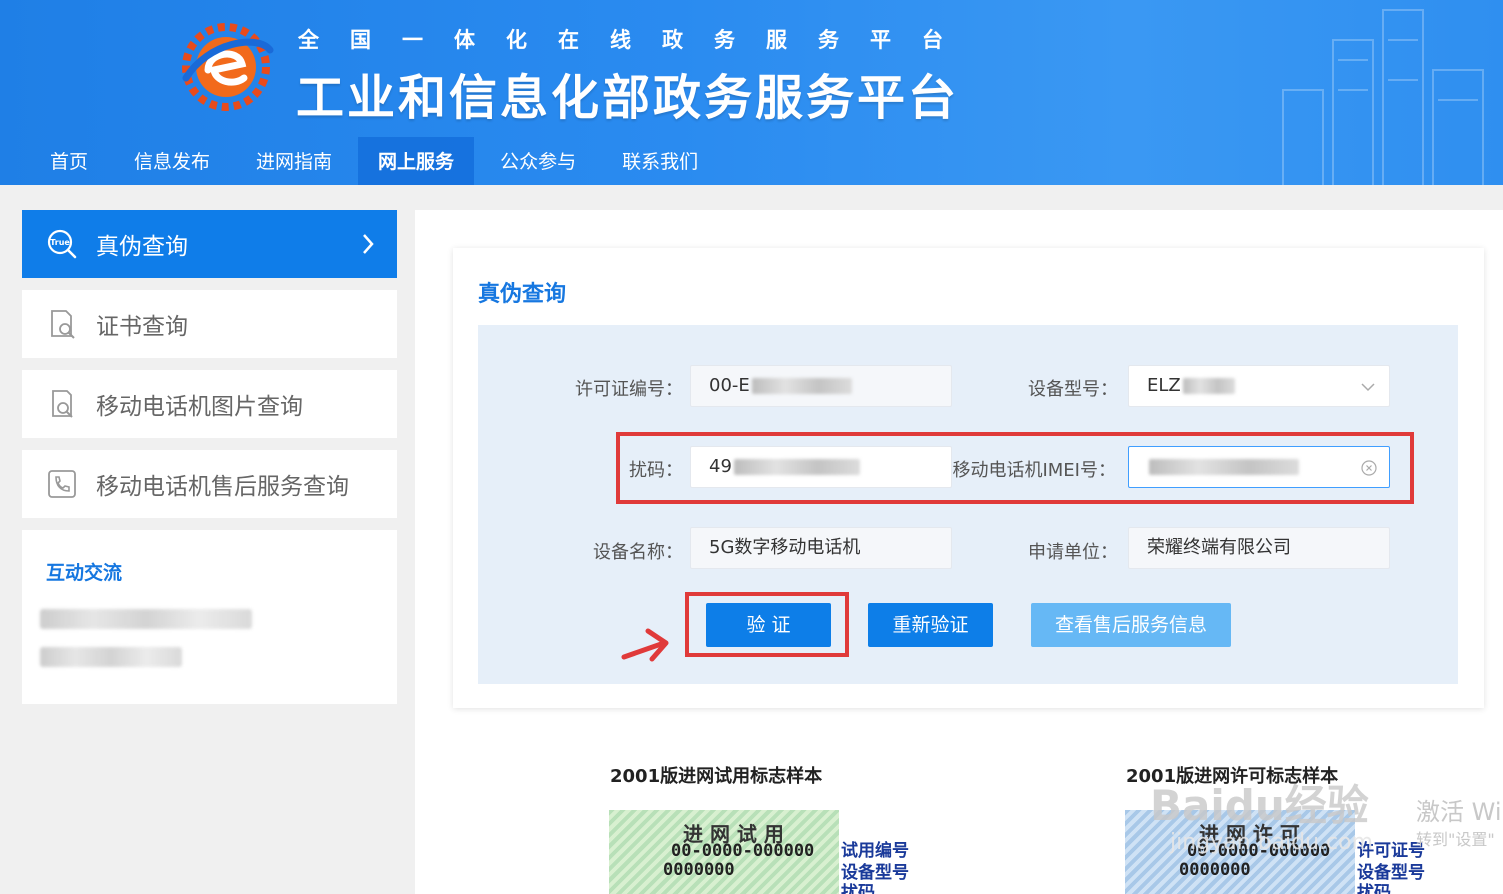 The height and width of the screenshot is (894, 1503). I want to click on applicant-field: 荣耀终端有限公司, so click(1259, 548).